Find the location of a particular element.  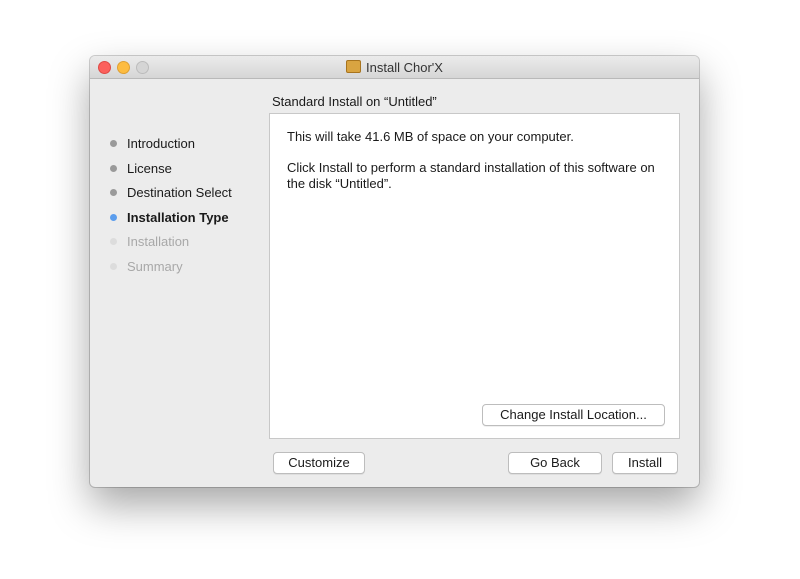

step-label: Summary is located at coordinates (155, 266).